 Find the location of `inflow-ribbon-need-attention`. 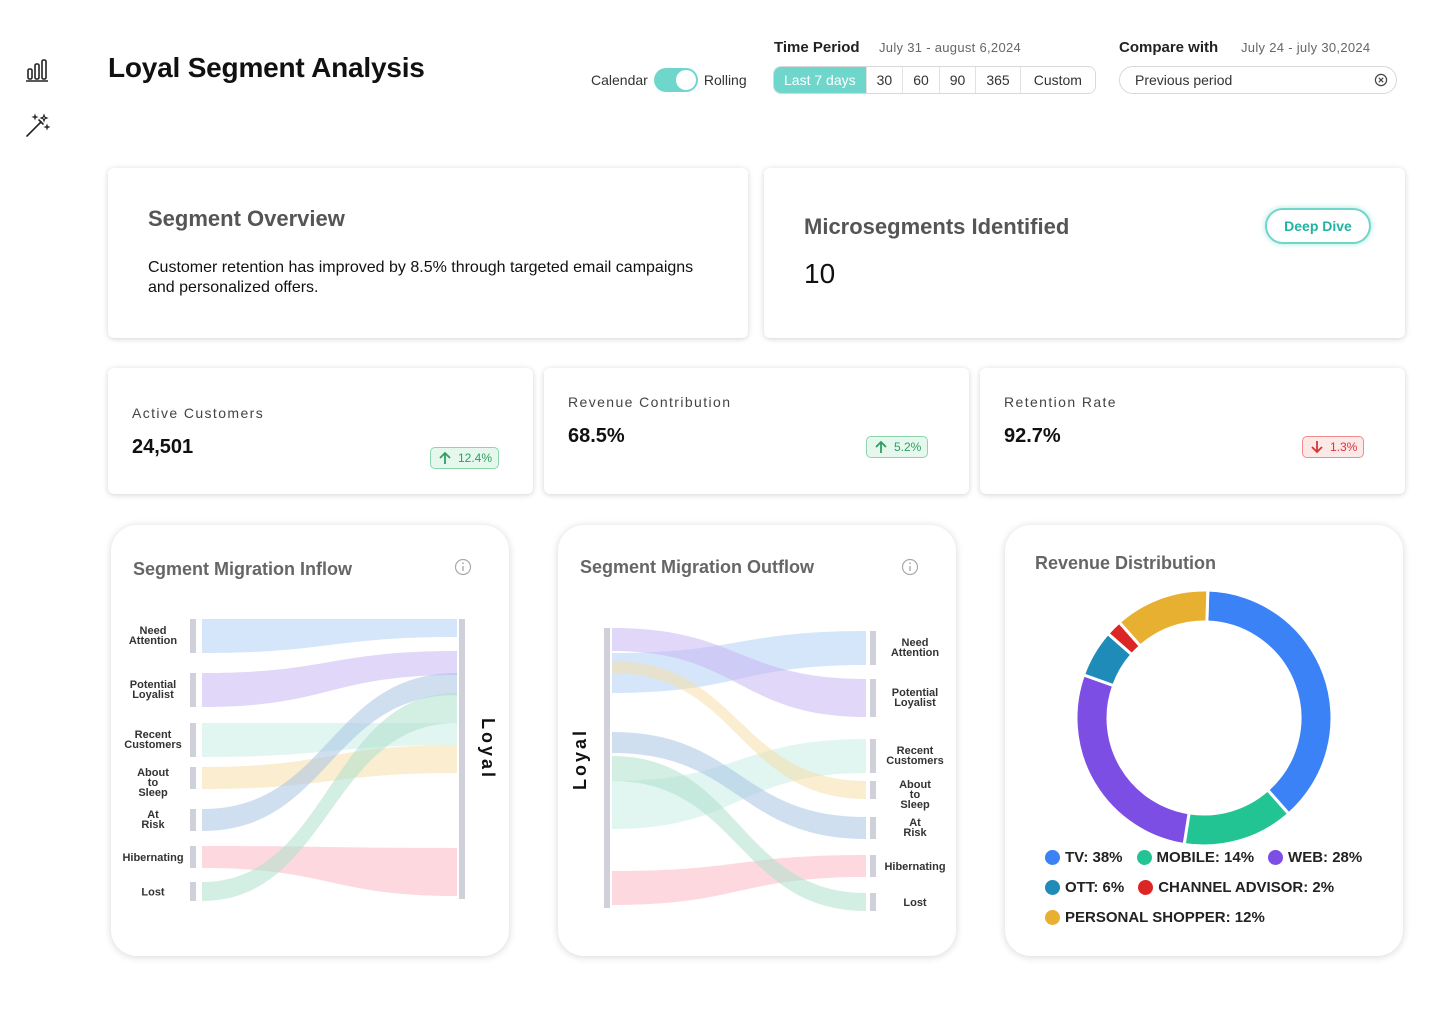

inflow-ribbon-need-attention is located at coordinates (329, 636).